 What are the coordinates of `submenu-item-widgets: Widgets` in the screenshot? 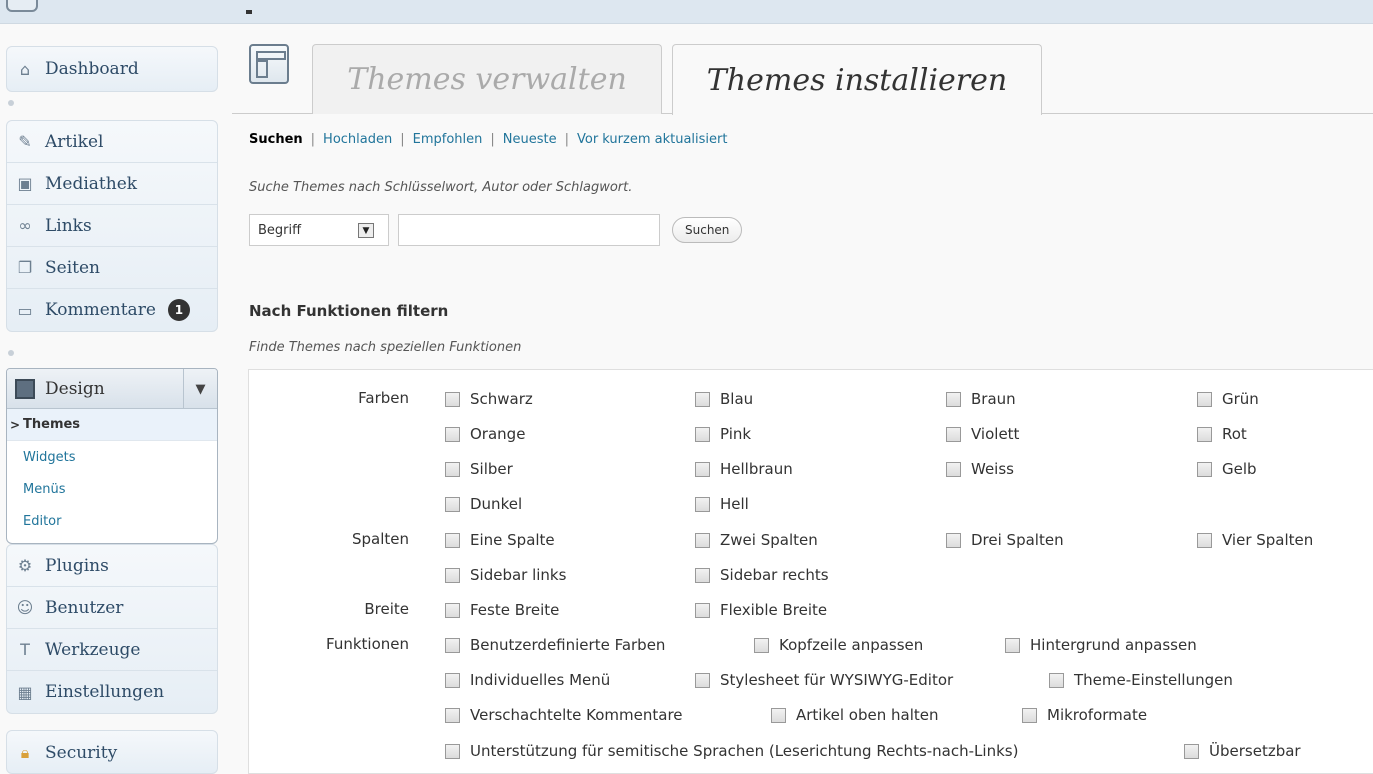 It's located at (112, 457).